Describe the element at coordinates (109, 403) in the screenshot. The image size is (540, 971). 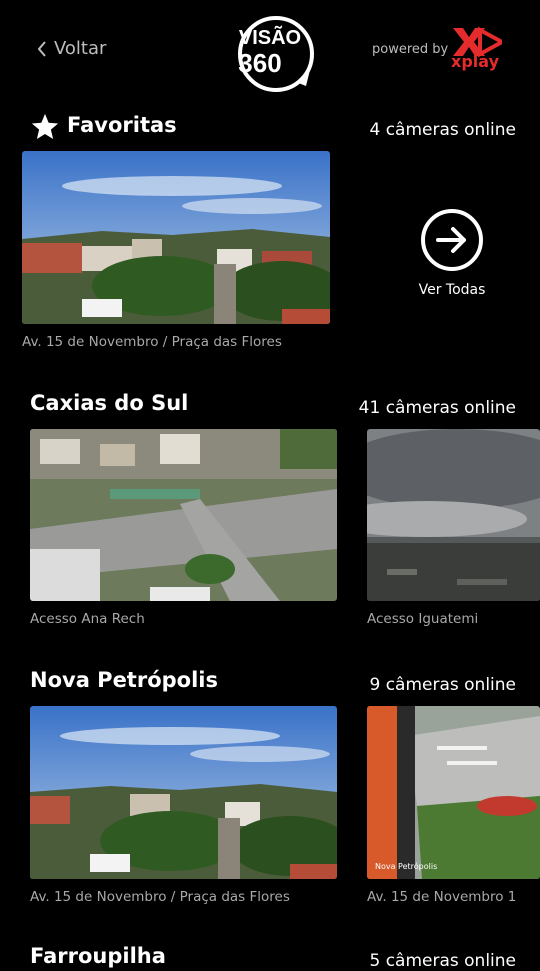
I see `section-title-caxias: Caxias do Sul` at that location.